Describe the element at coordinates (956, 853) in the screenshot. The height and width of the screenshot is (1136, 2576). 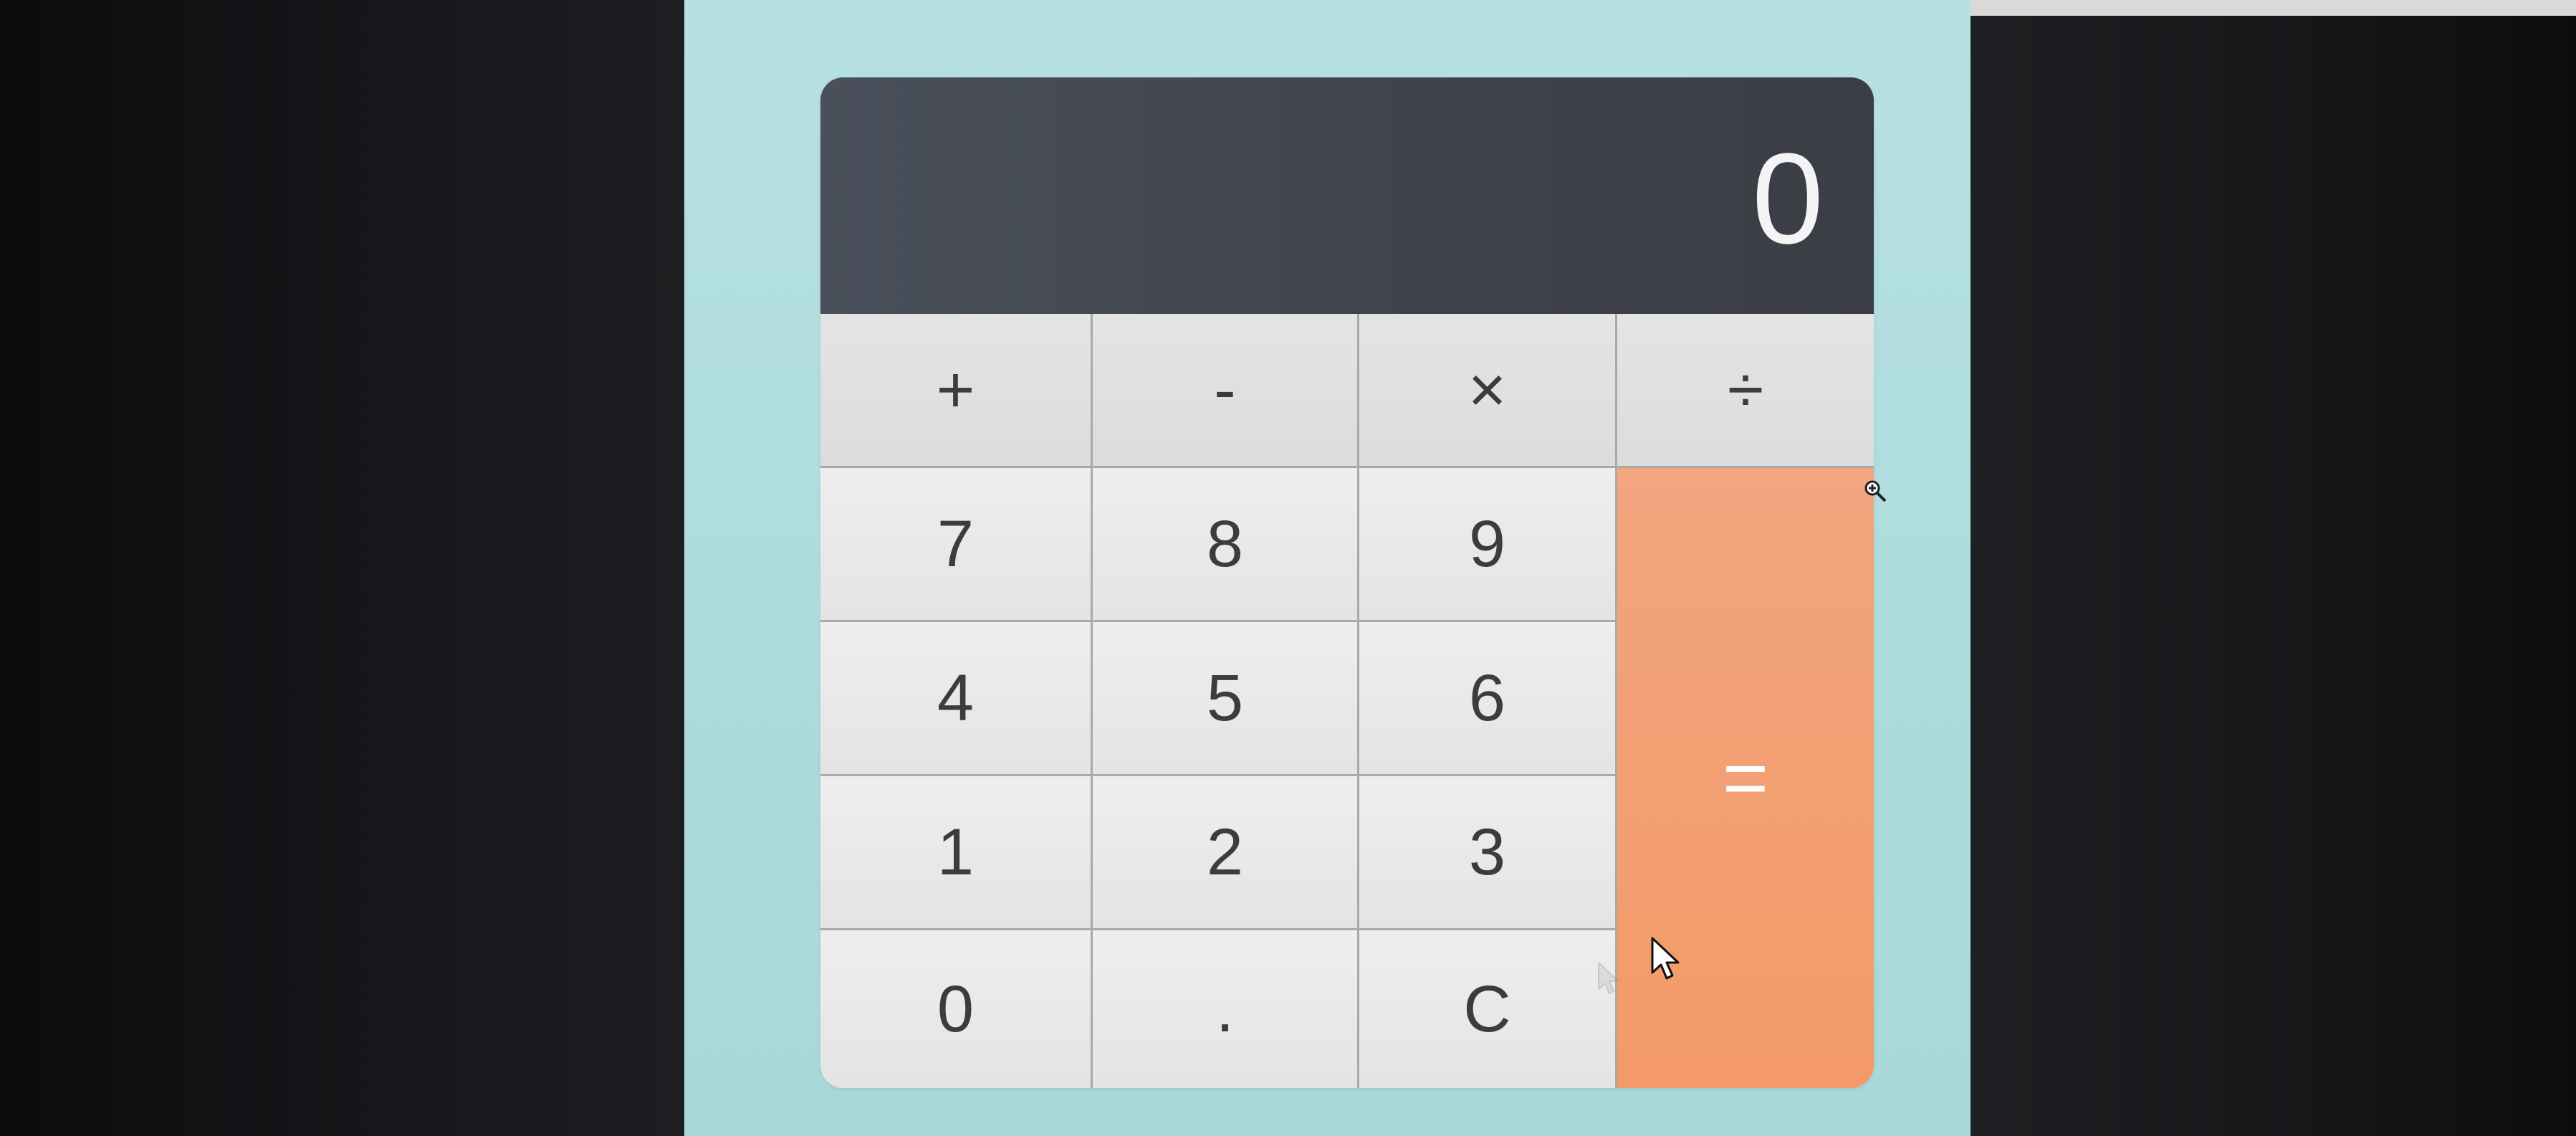
I see `digit-1-button: 1` at that location.